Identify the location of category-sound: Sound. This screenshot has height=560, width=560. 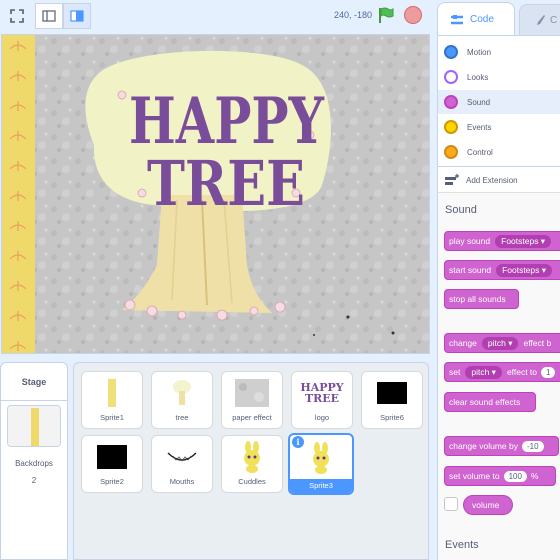
(499, 102).